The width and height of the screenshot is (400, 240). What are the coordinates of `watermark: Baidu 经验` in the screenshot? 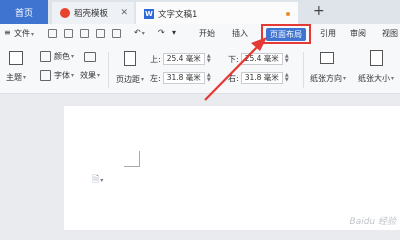 It's located at (372, 222).